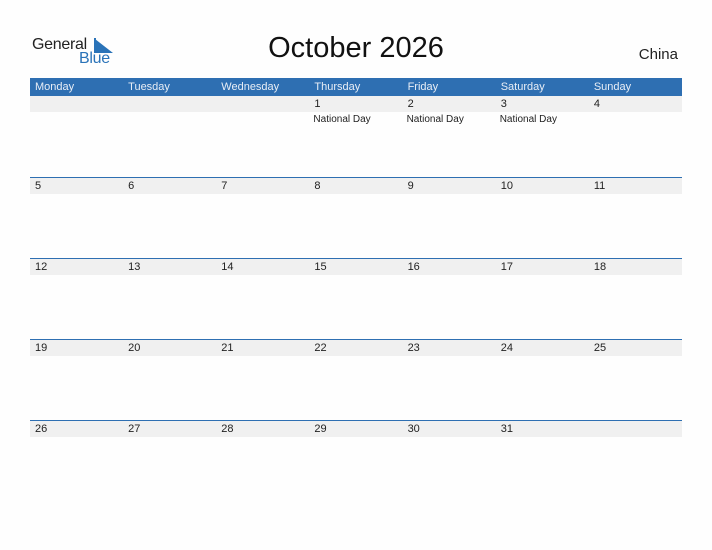 Image resolution: width=712 pixels, height=550 pixels. Describe the element at coordinates (76, 299) in the screenshot. I see `day-cell: 12` at that location.